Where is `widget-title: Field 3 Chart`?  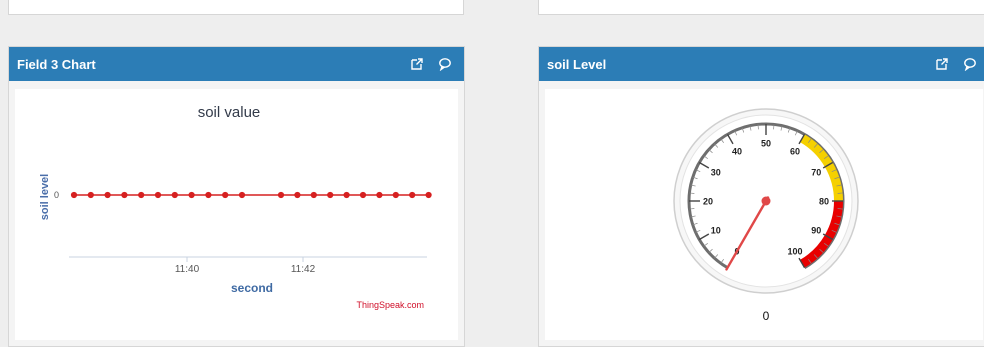 widget-title: Field 3 Chart is located at coordinates (56, 64).